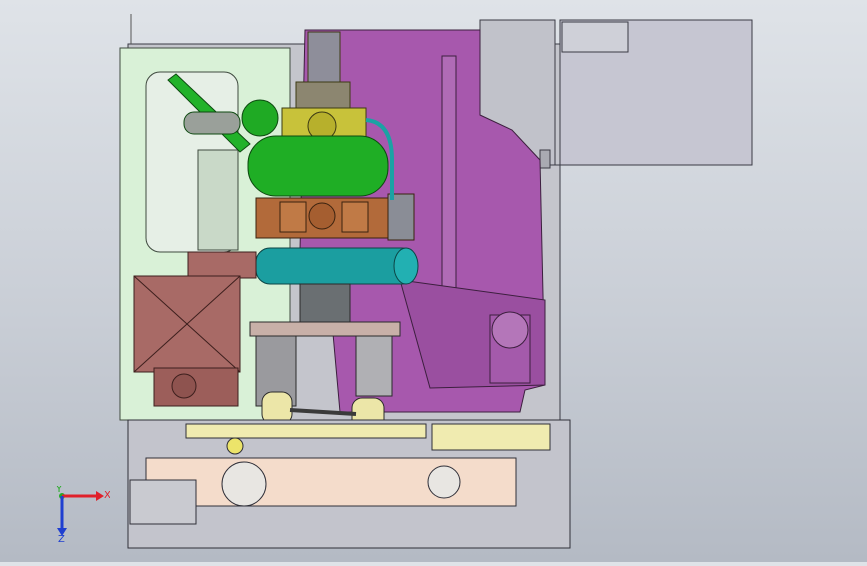 This screenshot has height=566, width=867. Describe the element at coordinates (349, 484) in the screenshot. I see `lower-base` at that location.